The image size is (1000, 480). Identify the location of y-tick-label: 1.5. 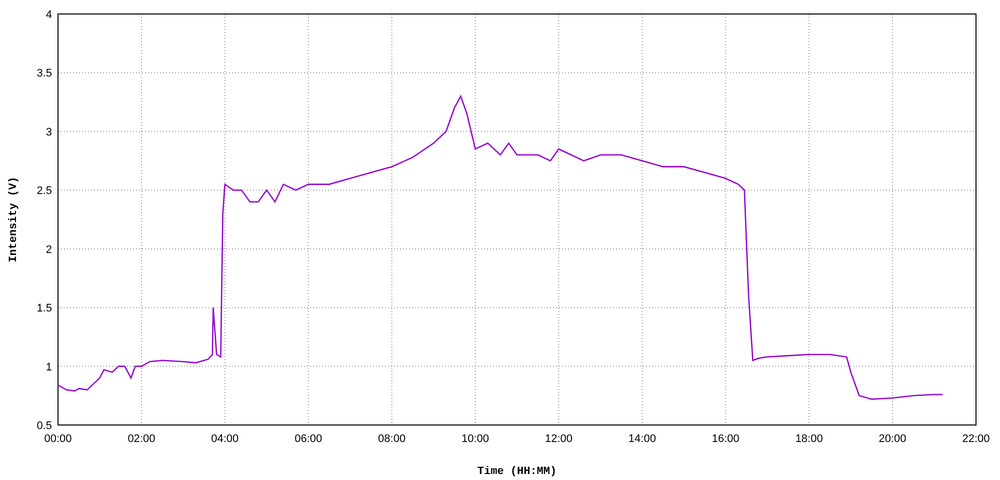
(44, 308).